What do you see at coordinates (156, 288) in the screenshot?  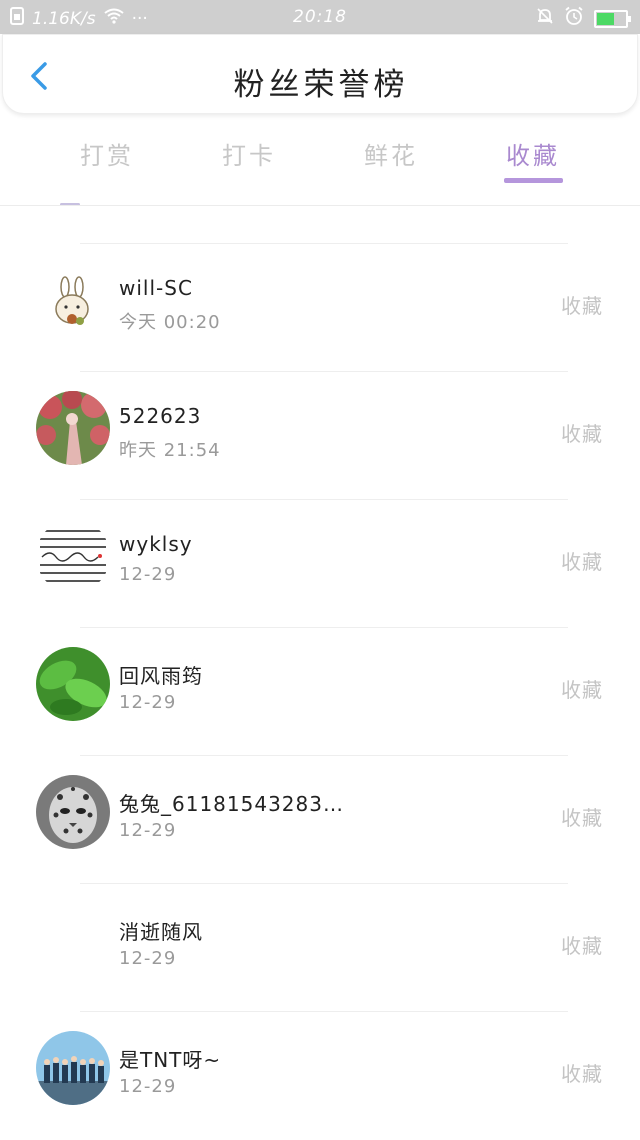 I see `user-name: will-SC` at bounding box center [156, 288].